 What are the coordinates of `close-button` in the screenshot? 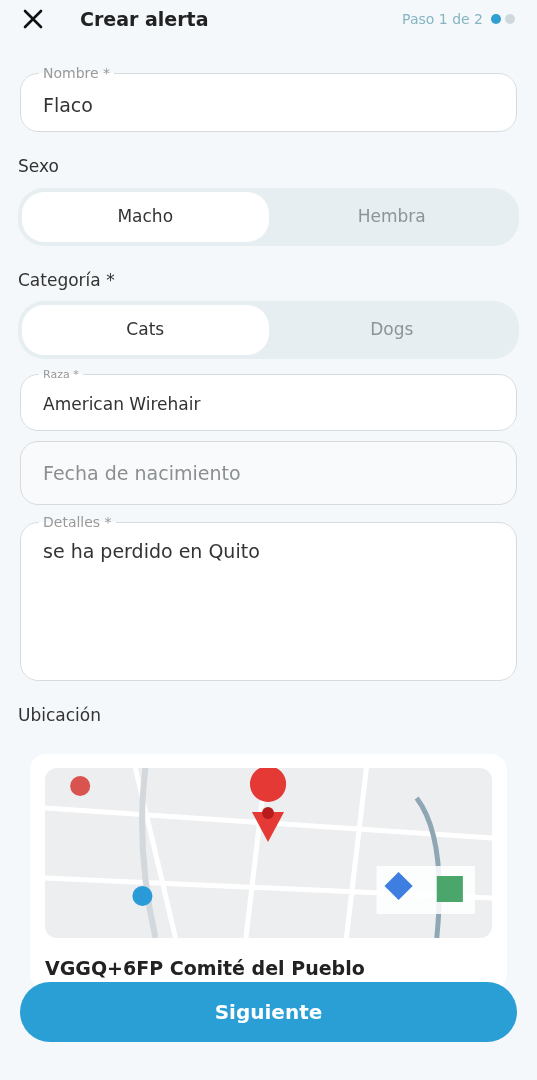 It's located at (33, 19).